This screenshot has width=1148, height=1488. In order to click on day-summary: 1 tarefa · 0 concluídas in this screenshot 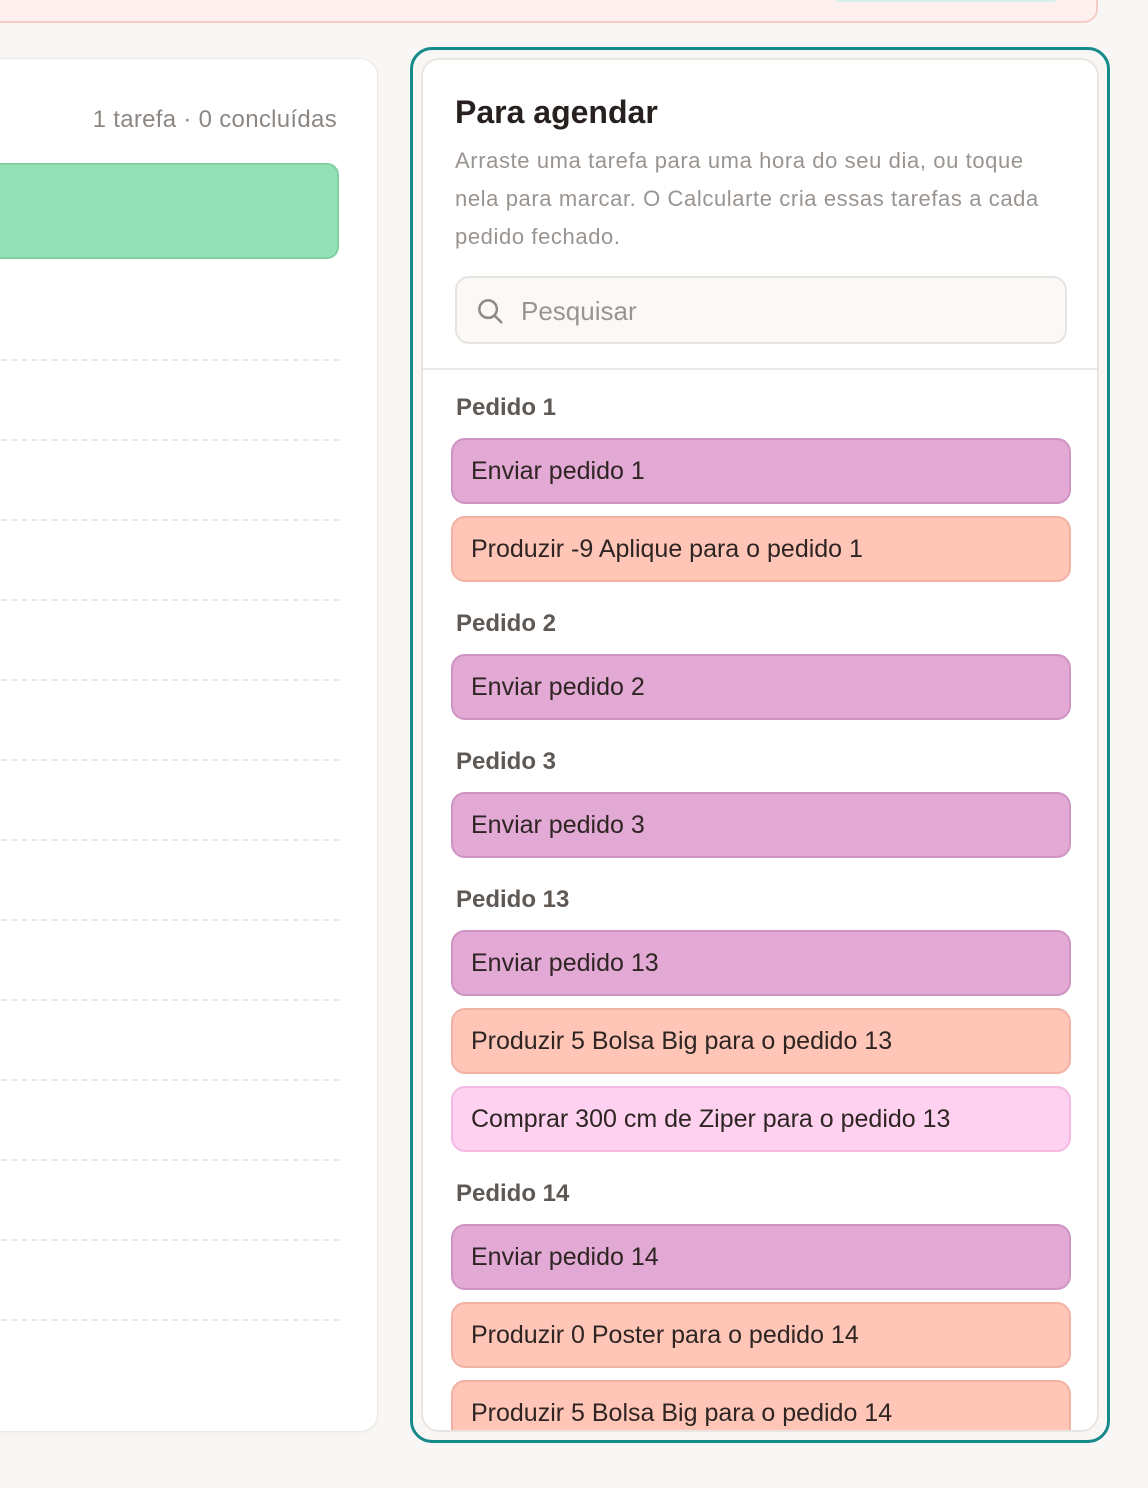, I will do `click(214, 119)`.